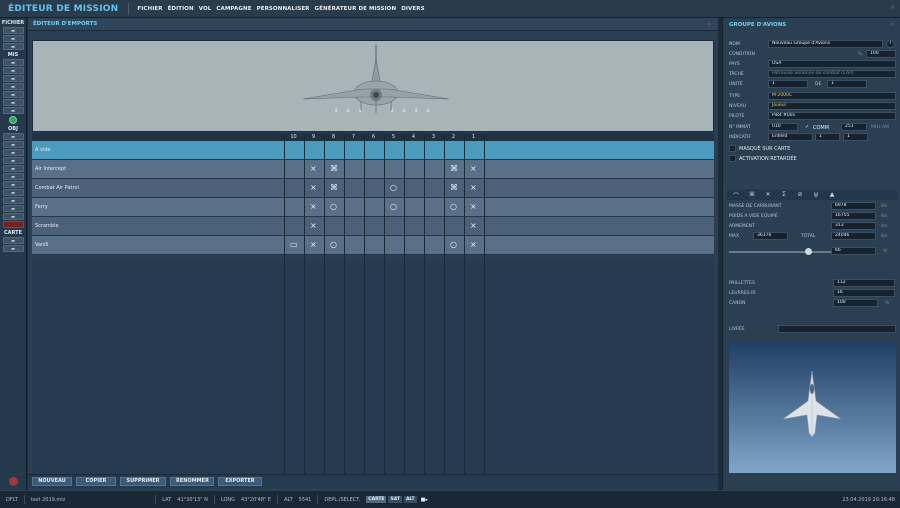 This screenshot has height=508, width=900. Describe the element at coordinates (837, 329) in the screenshot. I see `livery-select` at that location.